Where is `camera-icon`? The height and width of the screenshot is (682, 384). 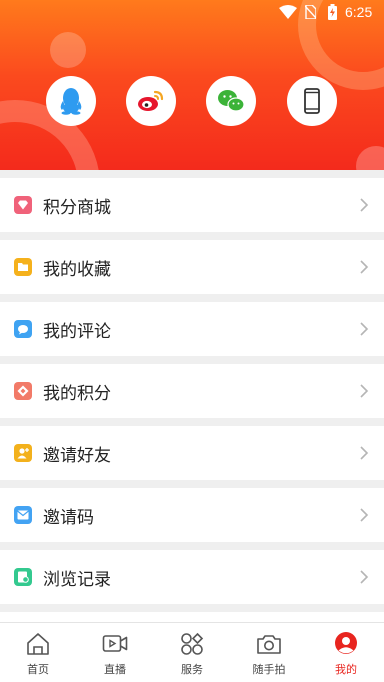 camera-icon is located at coordinates (269, 644).